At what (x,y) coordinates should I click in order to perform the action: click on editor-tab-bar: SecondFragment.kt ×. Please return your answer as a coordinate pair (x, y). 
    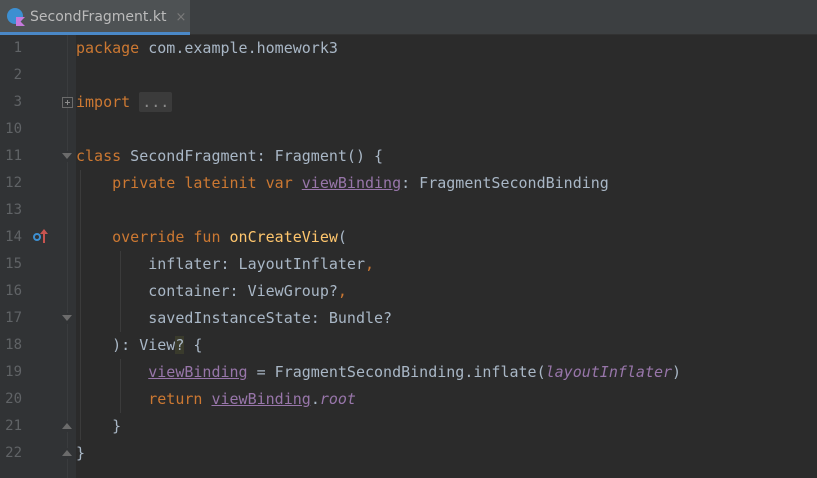
    Looking at the image, I should click on (408, 17).